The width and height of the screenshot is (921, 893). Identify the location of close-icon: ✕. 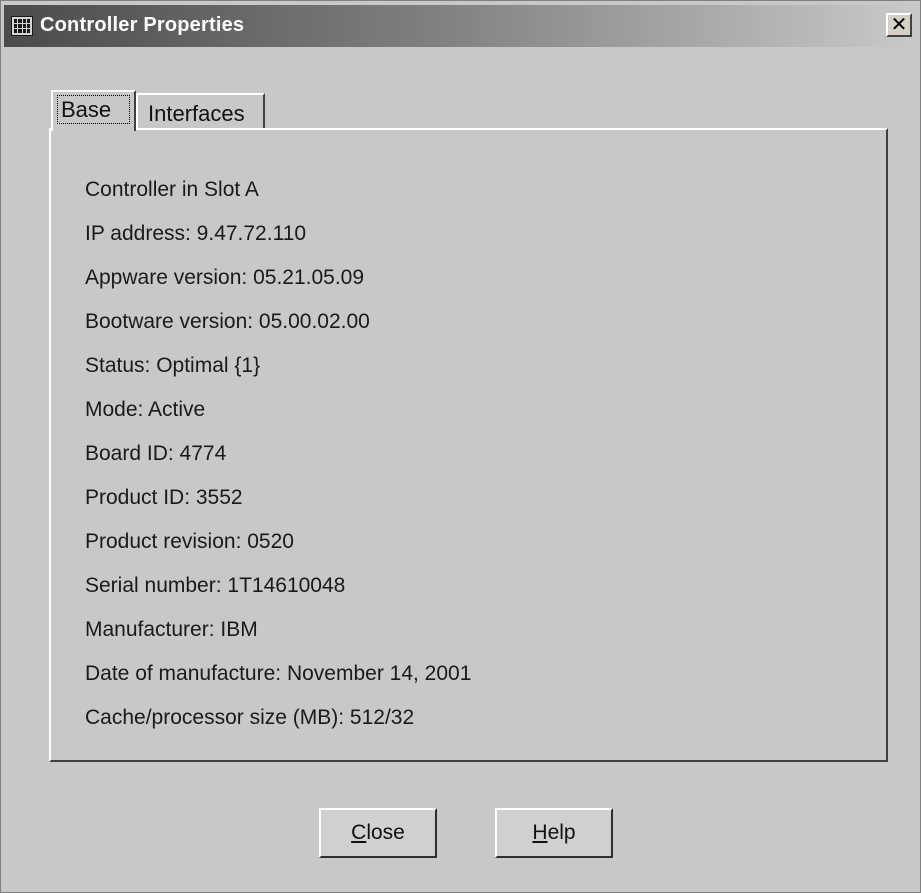
(899, 25).